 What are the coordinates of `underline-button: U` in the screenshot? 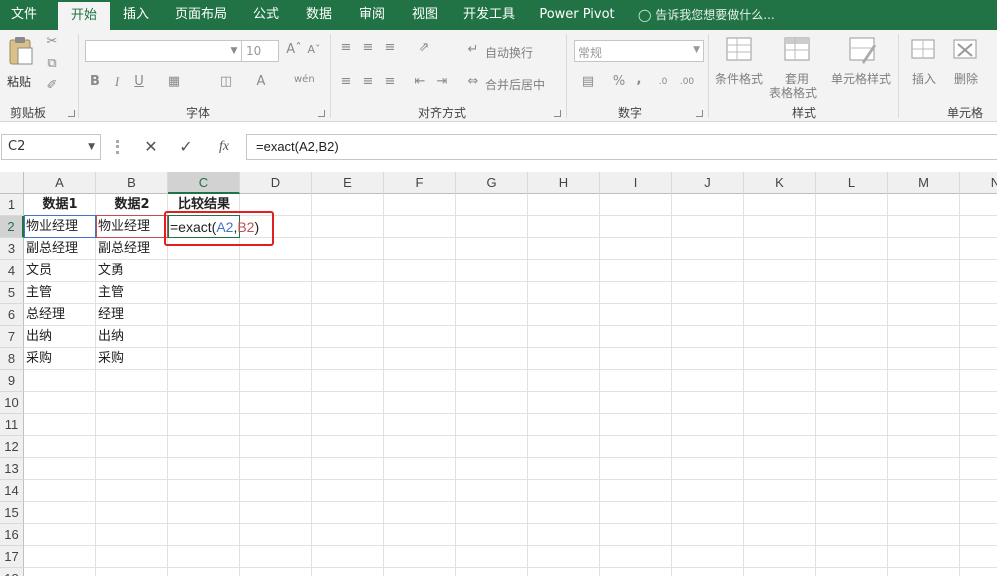 It's located at (139, 82).